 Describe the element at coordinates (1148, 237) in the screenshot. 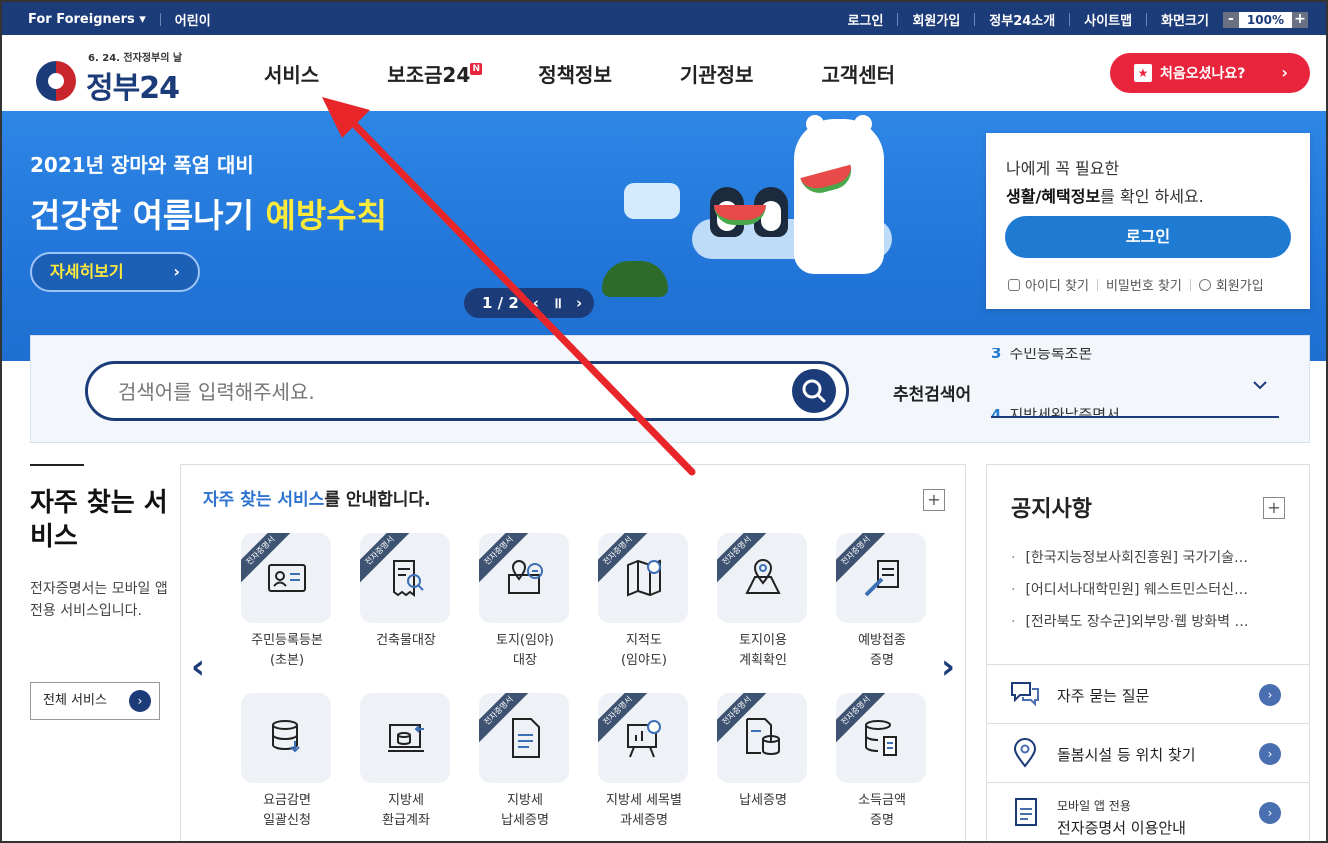

I see `login-button: 로그인` at that location.